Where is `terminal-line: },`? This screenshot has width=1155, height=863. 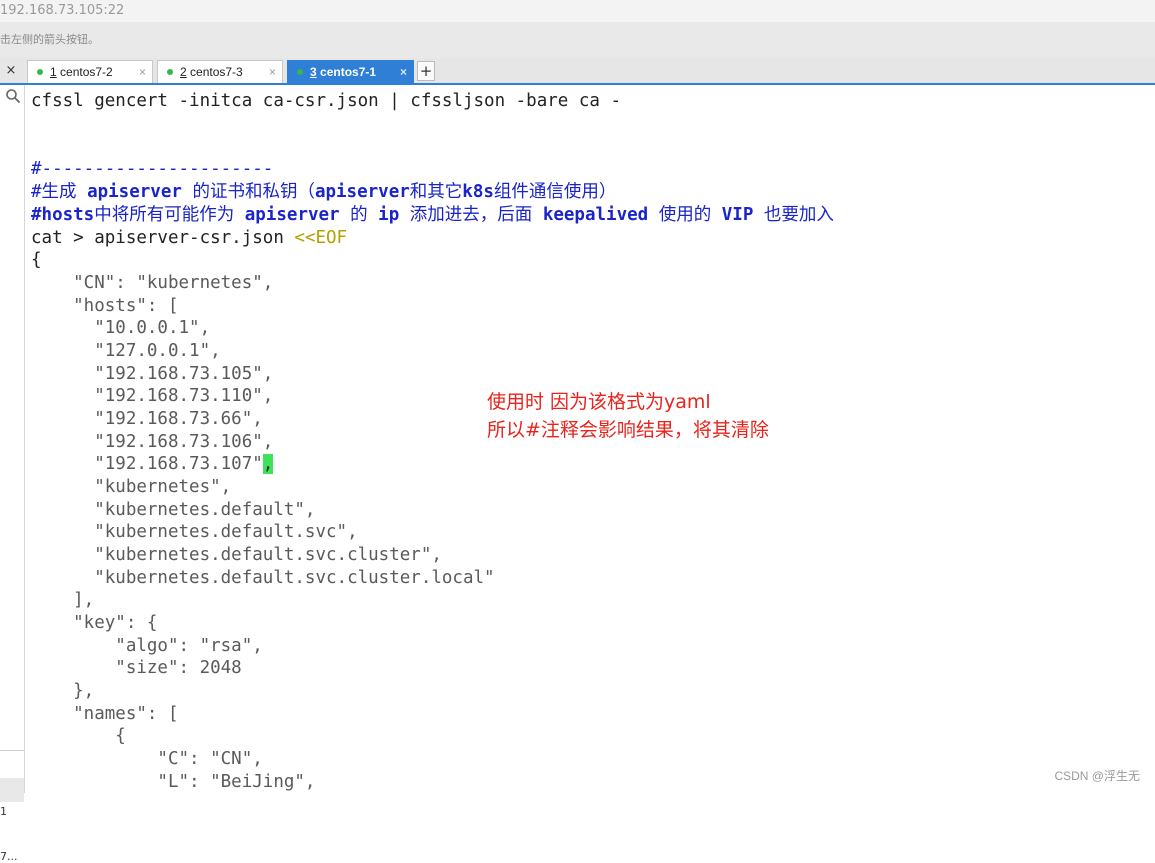 terminal-line: }, is located at coordinates (63, 691).